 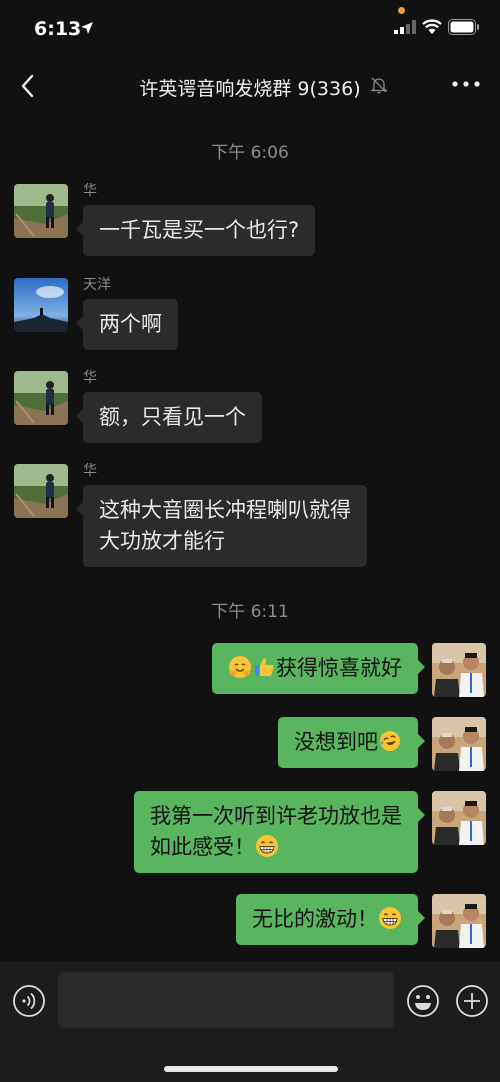 What do you see at coordinates (390, 741) in the screenshot?
I see `laughing-tears-emoji` at bounding box center [390, 741].